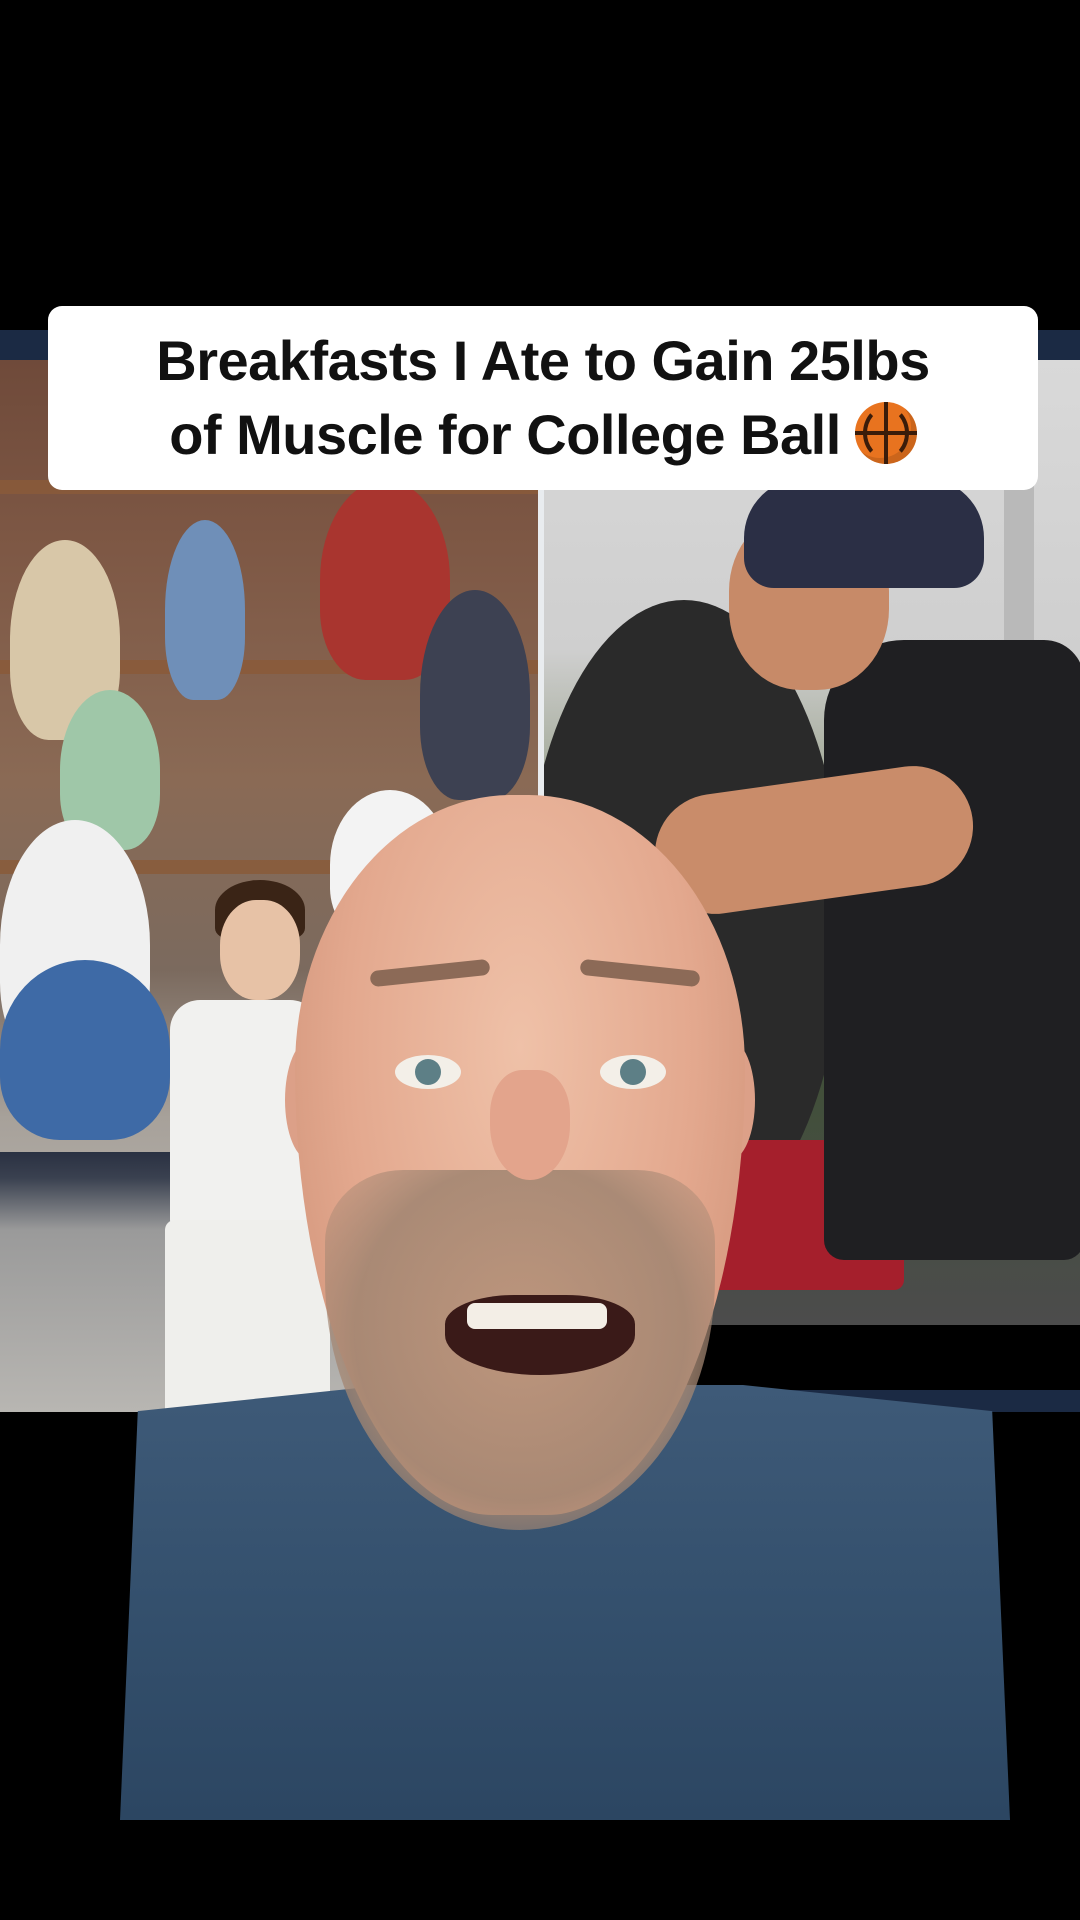  Describe the element at coordinates (505, 434) in the screenshot. I see `title-line-2: of Muscle for College Ball` at that location.